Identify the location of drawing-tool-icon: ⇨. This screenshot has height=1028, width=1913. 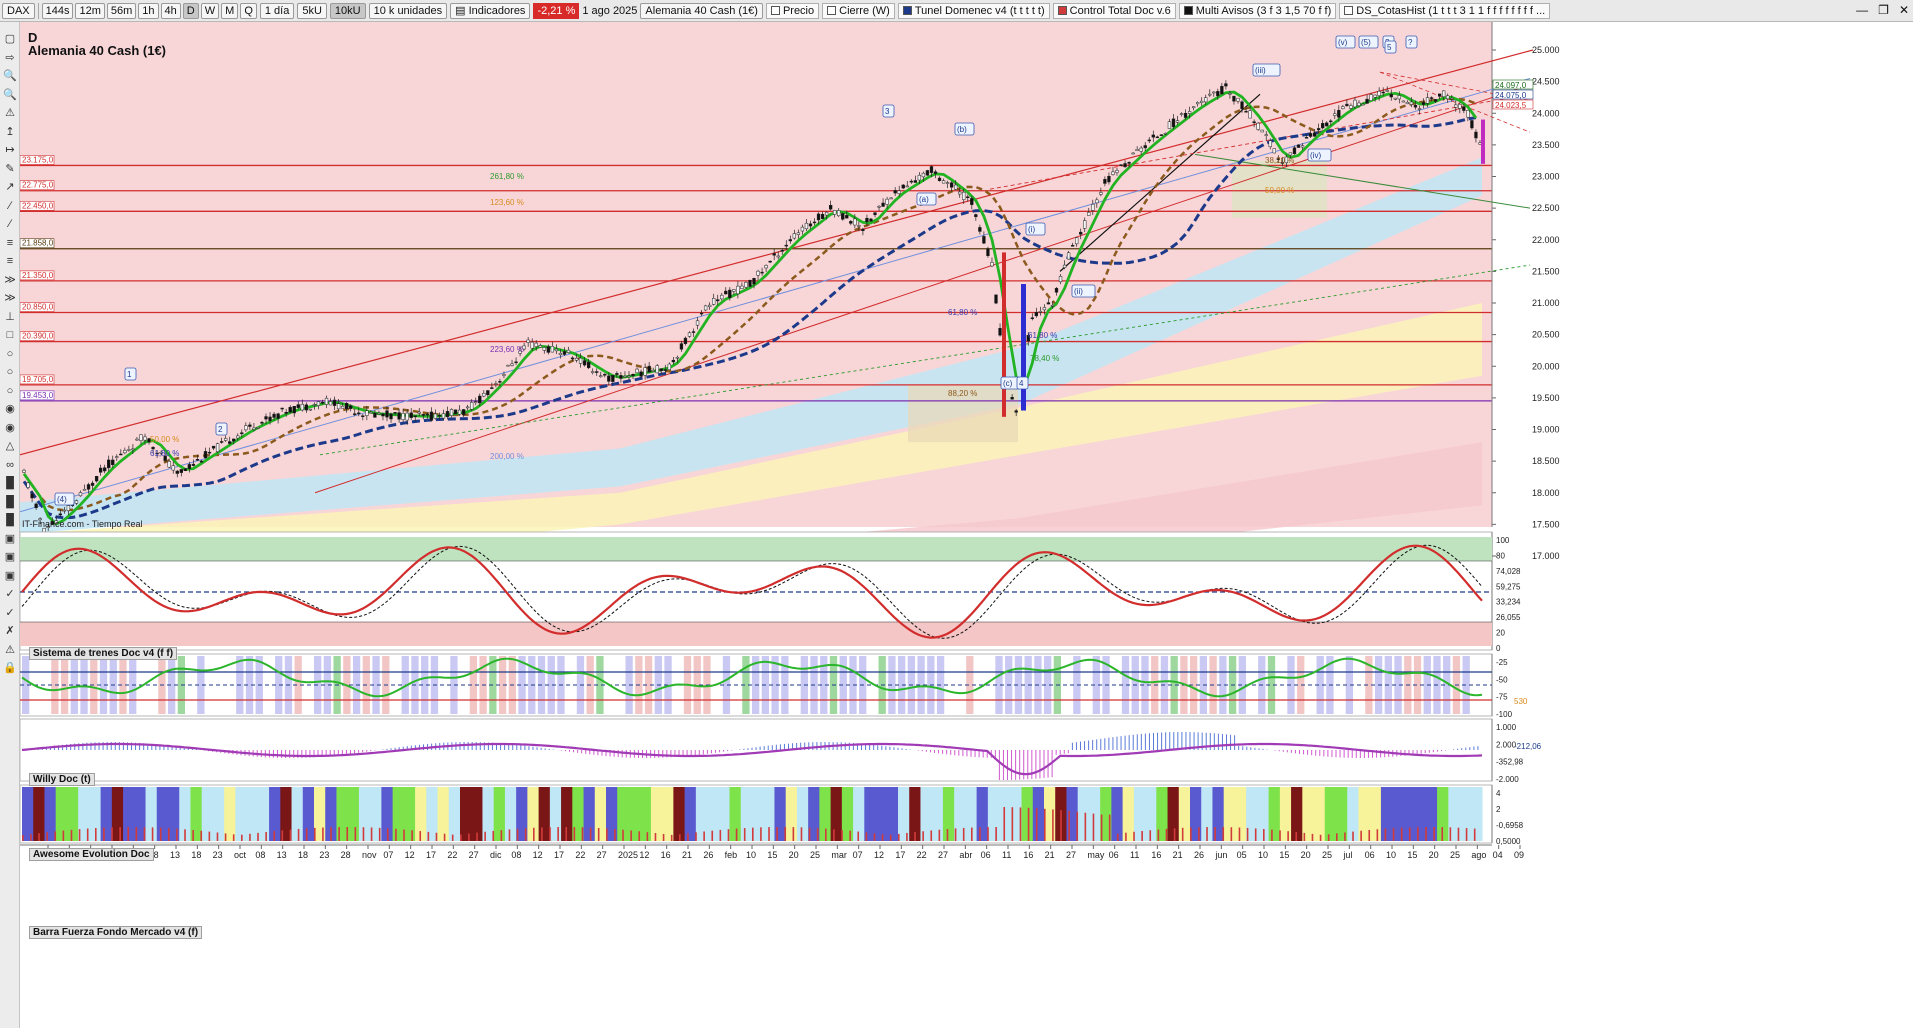
(10, 58).